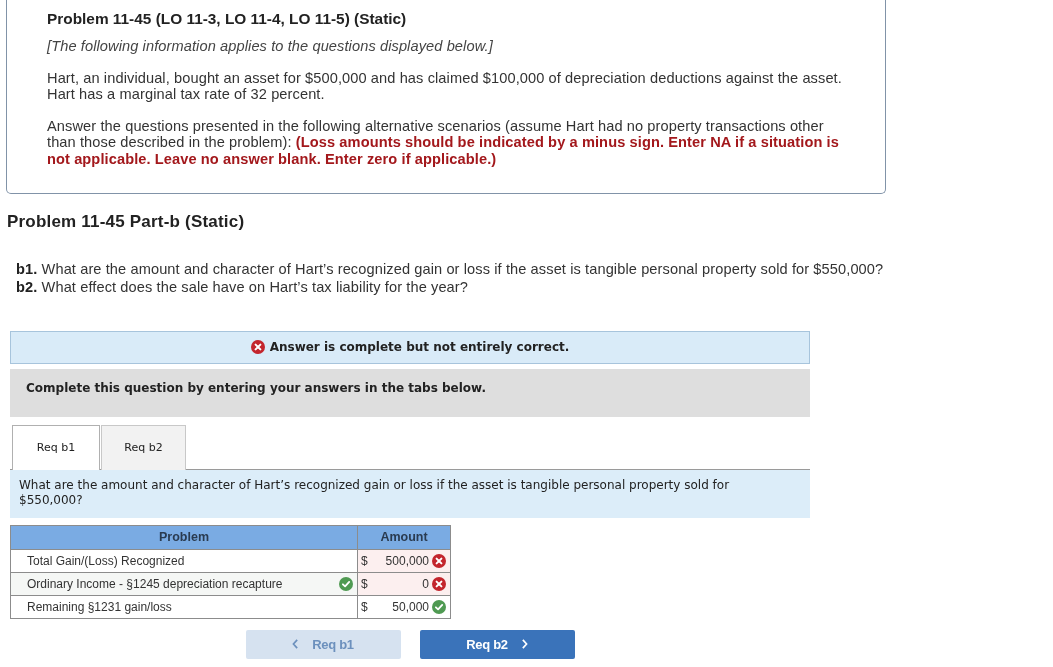 Image resolution: width=1053 pixels, height=667 pixels. What do you see at coordinates (419, 347) in the screenshot?
I see `result-message: Answer is complete but not entirely correct.` at bounding box center [419, 347].